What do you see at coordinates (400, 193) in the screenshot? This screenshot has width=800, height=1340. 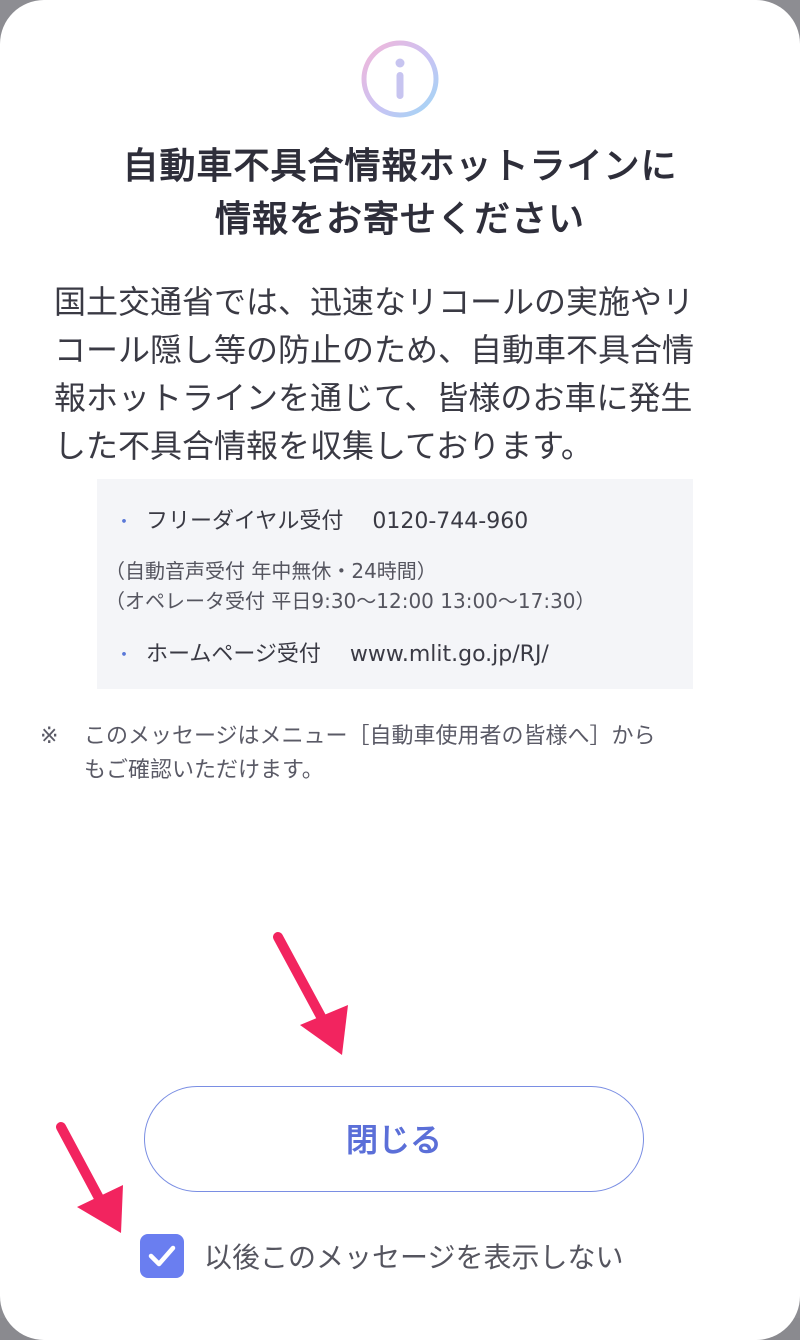 I see `dialog-title: 自動車不具合情報ホットラインに 情報をお寄せください` at bounding box center [400, 193].